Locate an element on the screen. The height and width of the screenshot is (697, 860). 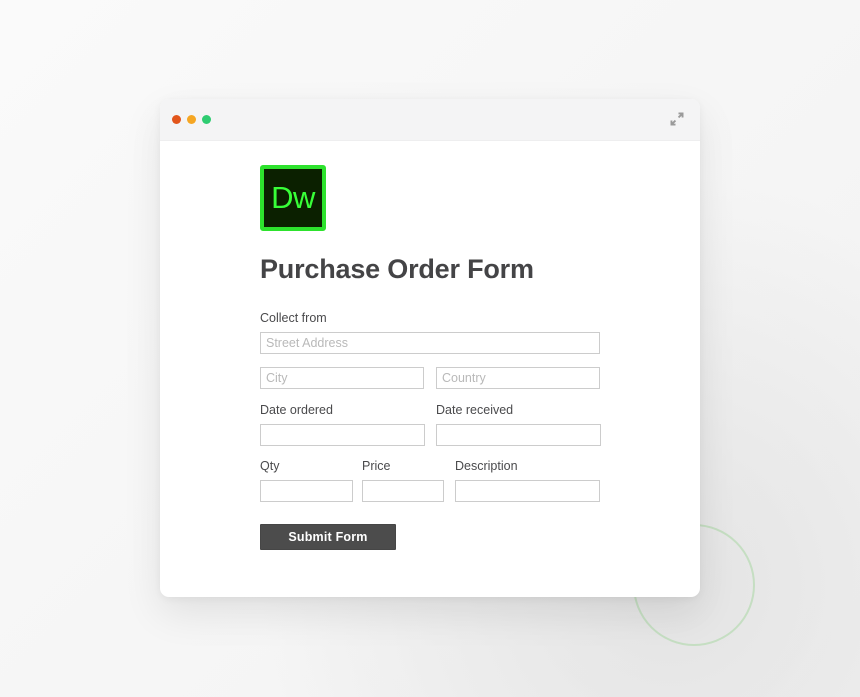
qty-label: Qty is located at coordinates (270, 465).